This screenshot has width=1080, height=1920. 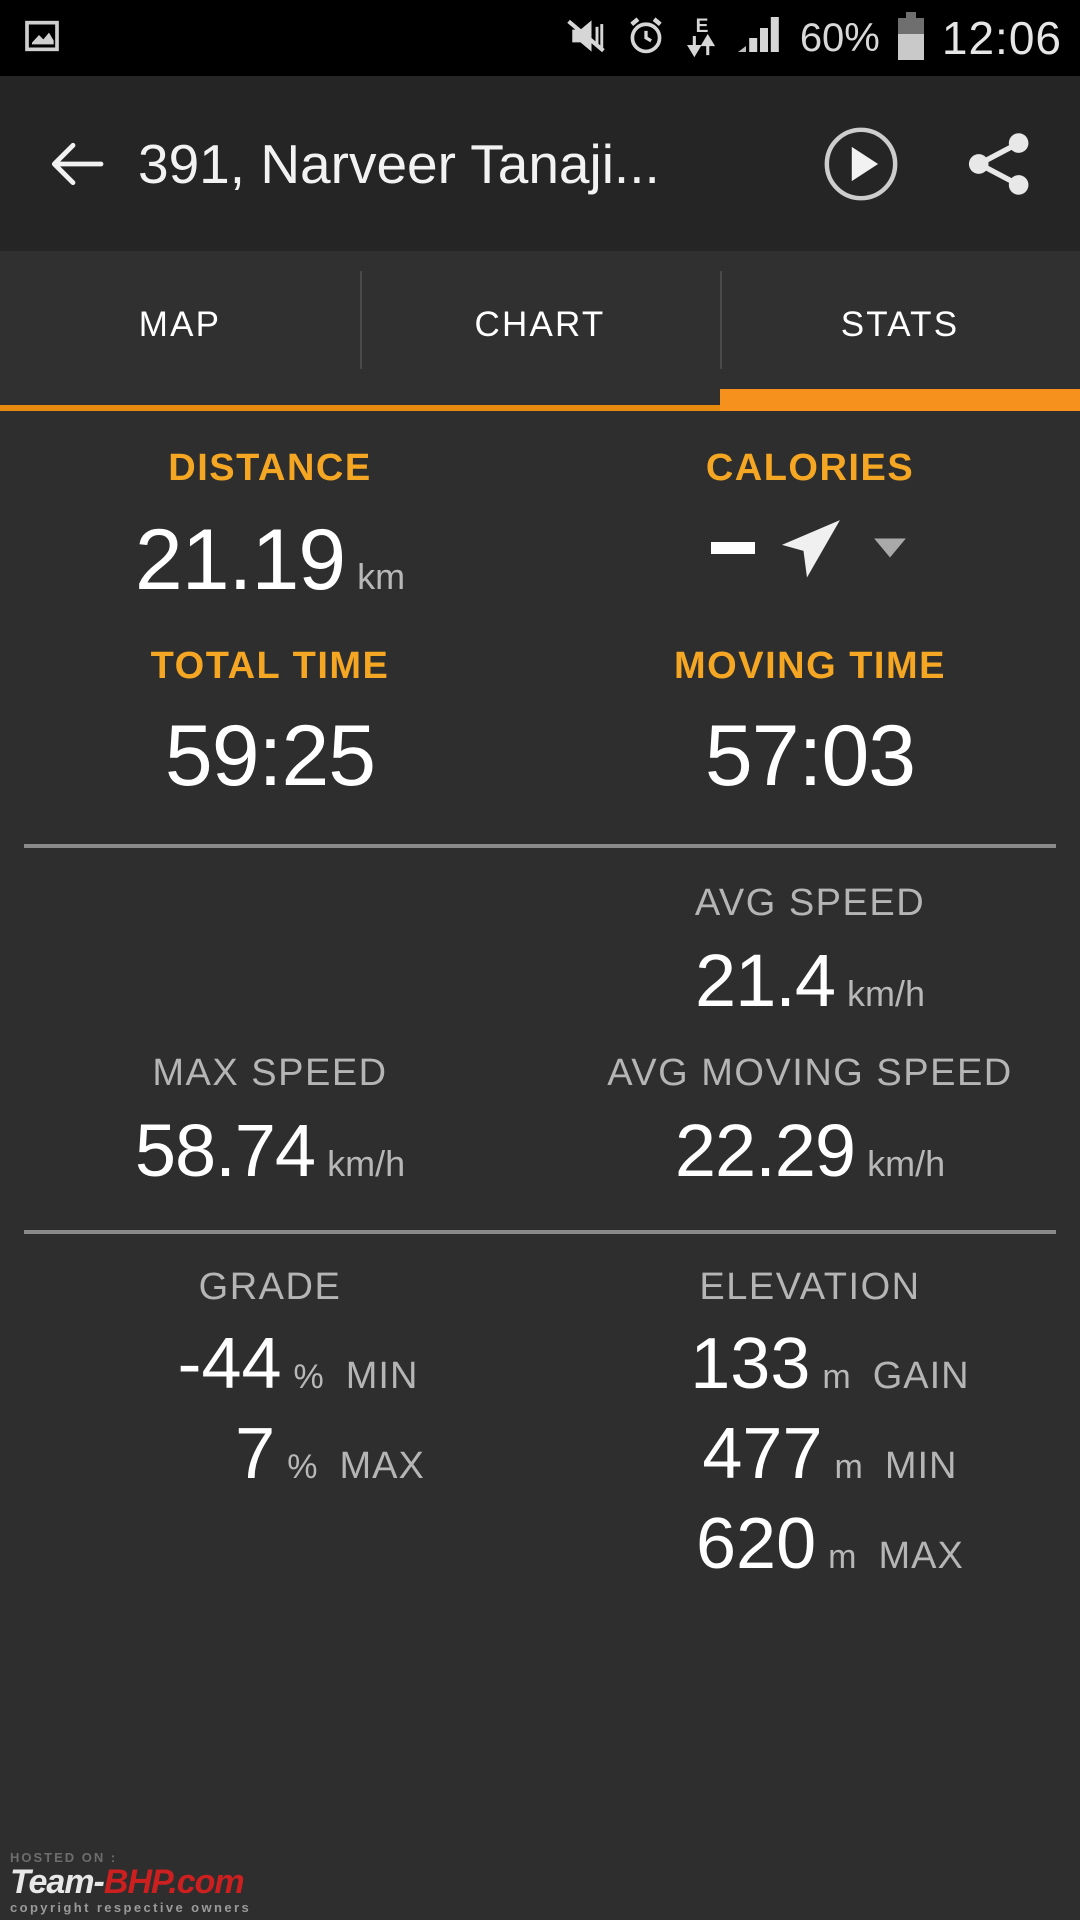 I want to click on stat-avg-speed-unit: km/h, so click(x=886, y=993).